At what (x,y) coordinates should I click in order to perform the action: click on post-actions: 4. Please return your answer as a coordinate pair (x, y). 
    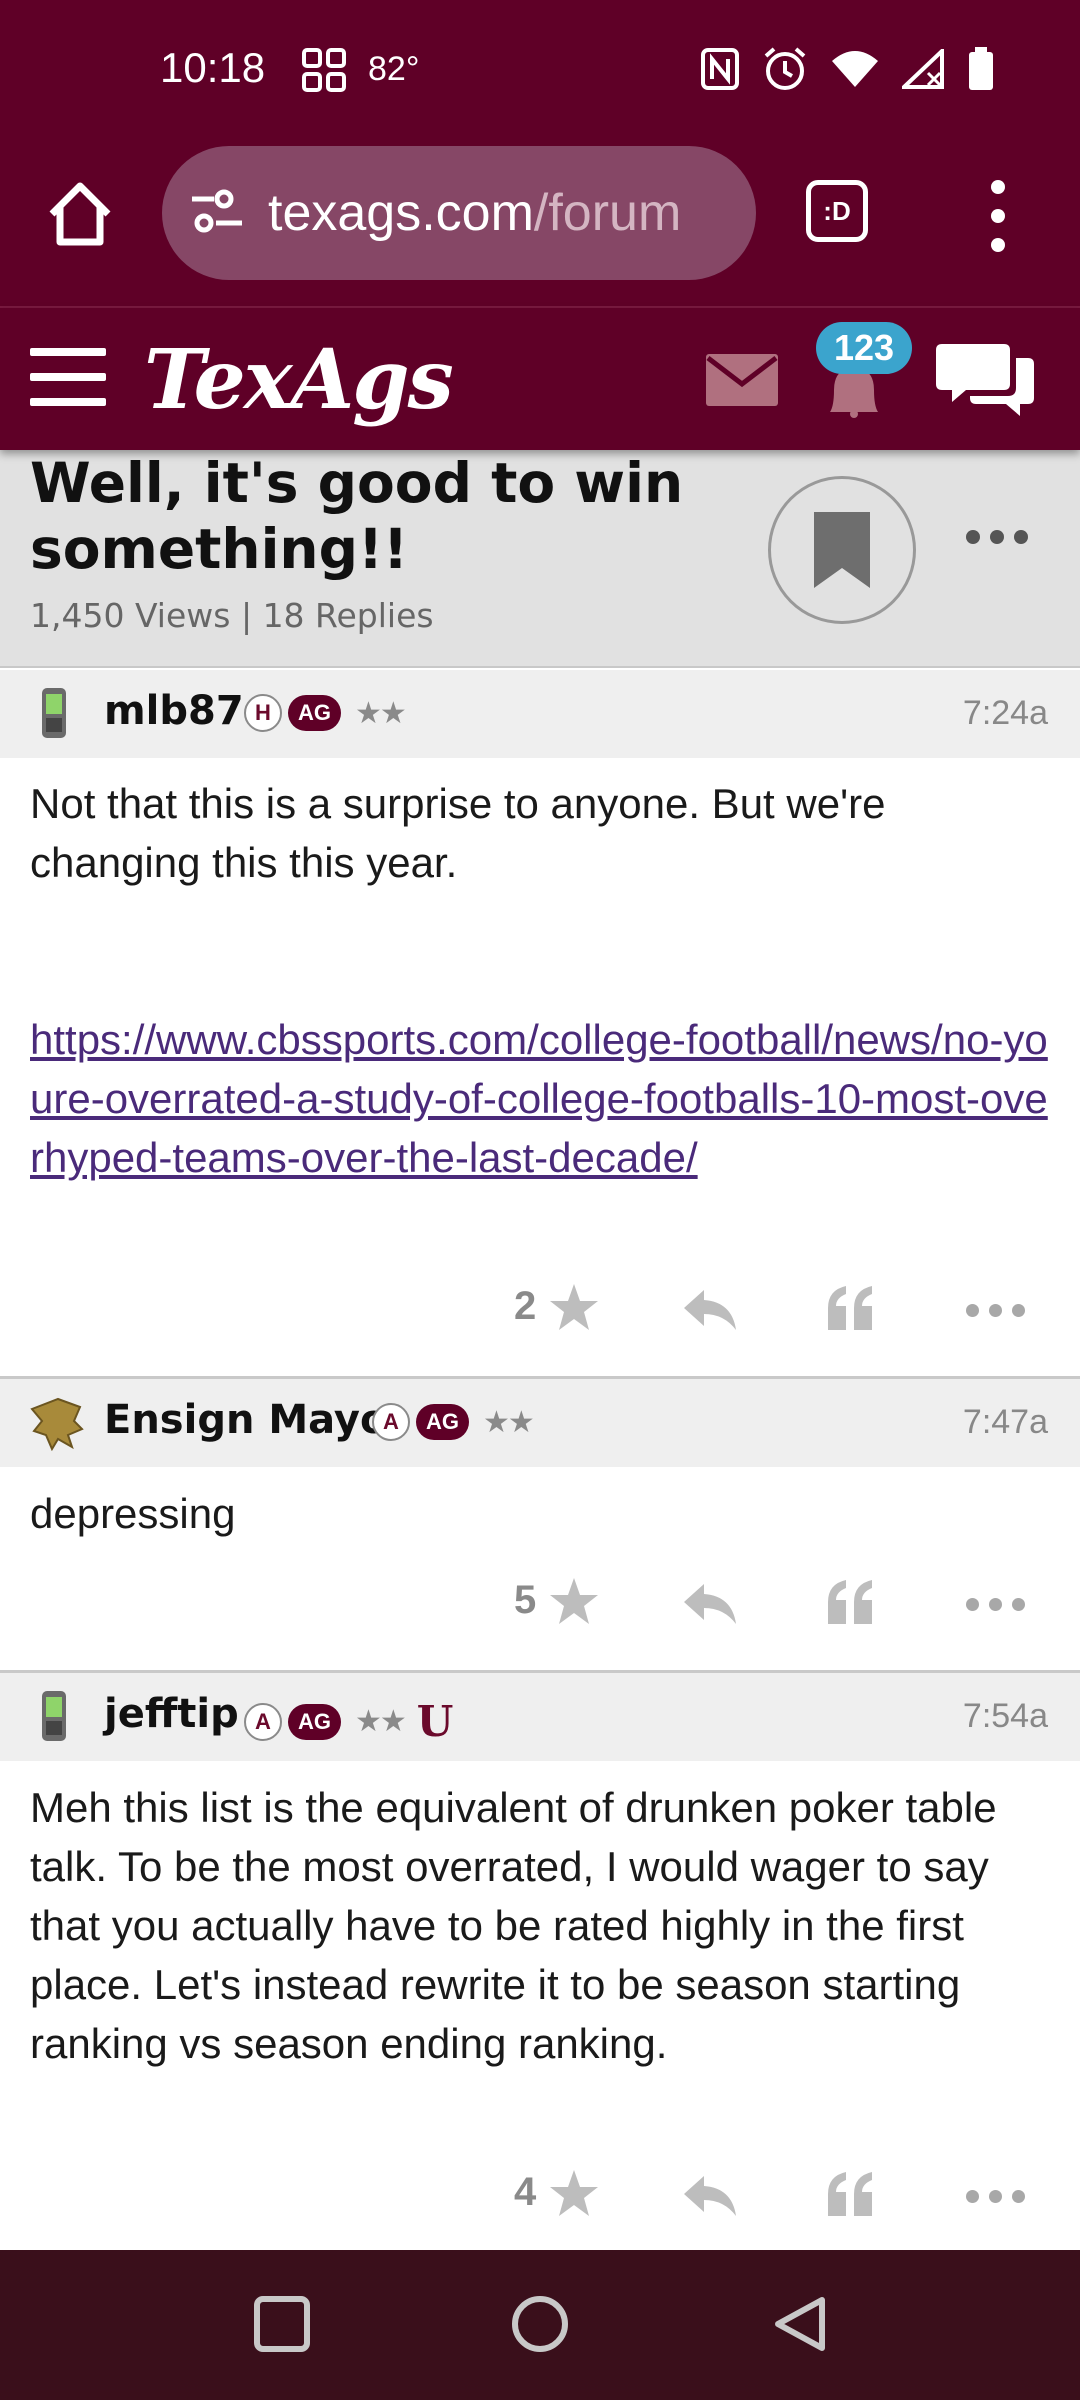
    Looking at the image, I should click on (540, 2197).